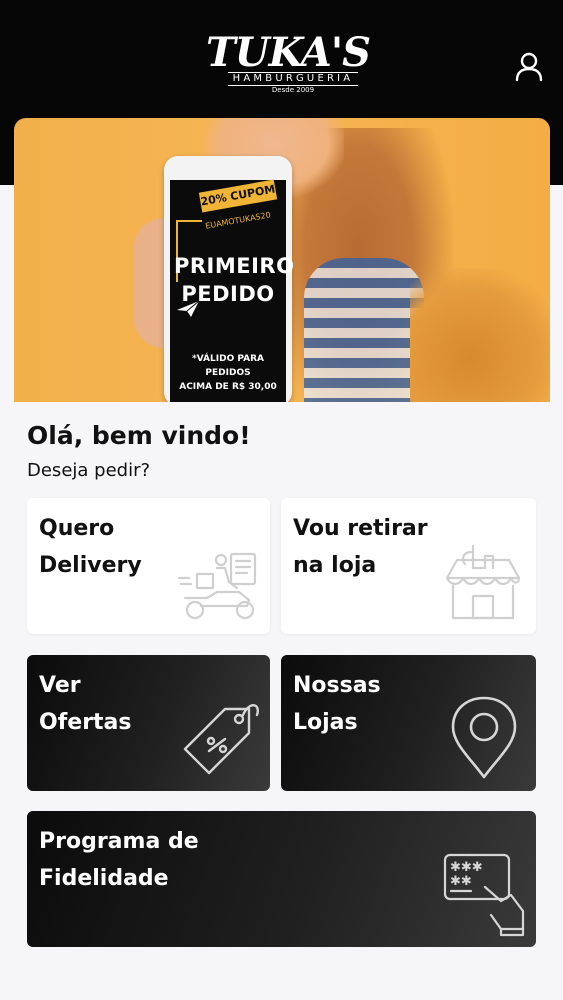 This screenshot has height=1000, width=563. What do you see at coordinates (228, 387) in the screenshot?
I see `promo-note-line2: ACIMA DE R$ 30,00` at bounding box center [228, 387].